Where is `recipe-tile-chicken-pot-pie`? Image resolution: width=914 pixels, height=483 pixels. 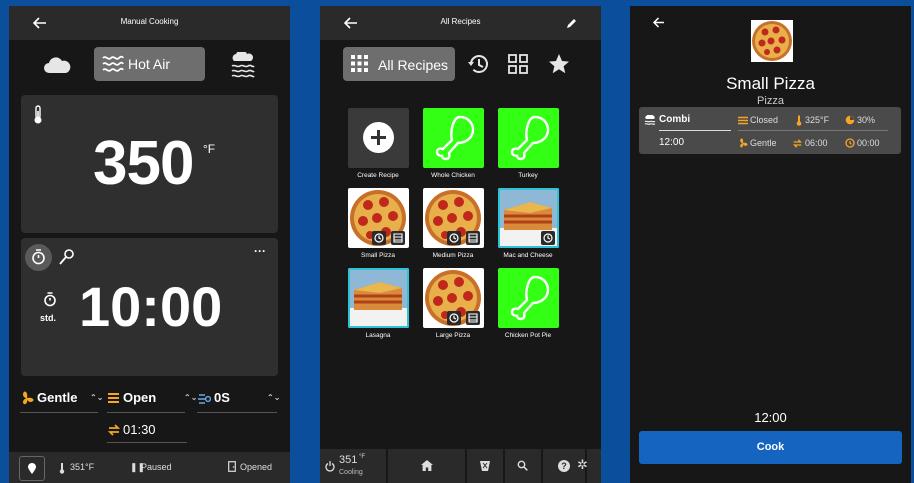 recipe-tile-chicken-pot-pie is located at coordinates (528, 298).